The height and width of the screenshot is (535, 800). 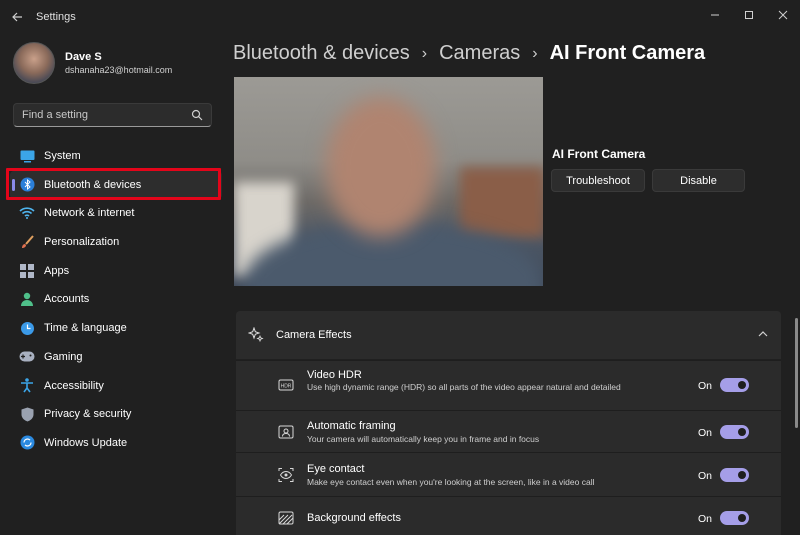 What do you see at coordinates (763, 334) in the screenshot?
I see `chevron-up-icon` at bounding box center [763, 334].